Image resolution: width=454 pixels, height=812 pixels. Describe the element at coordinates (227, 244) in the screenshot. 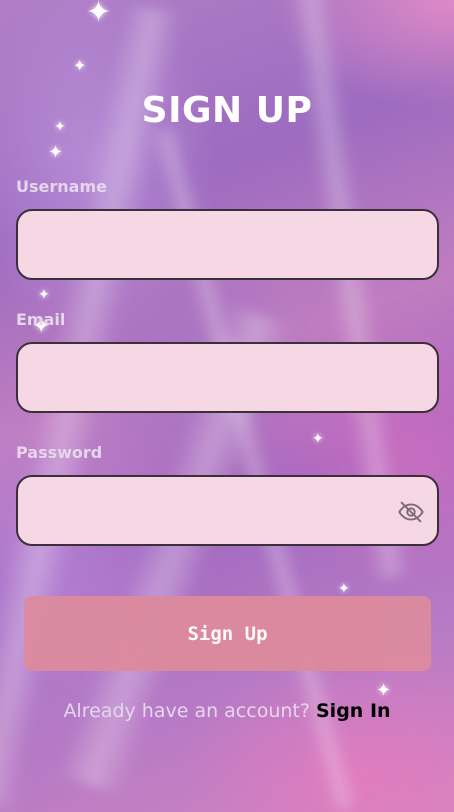

I see `username-field` at that location.